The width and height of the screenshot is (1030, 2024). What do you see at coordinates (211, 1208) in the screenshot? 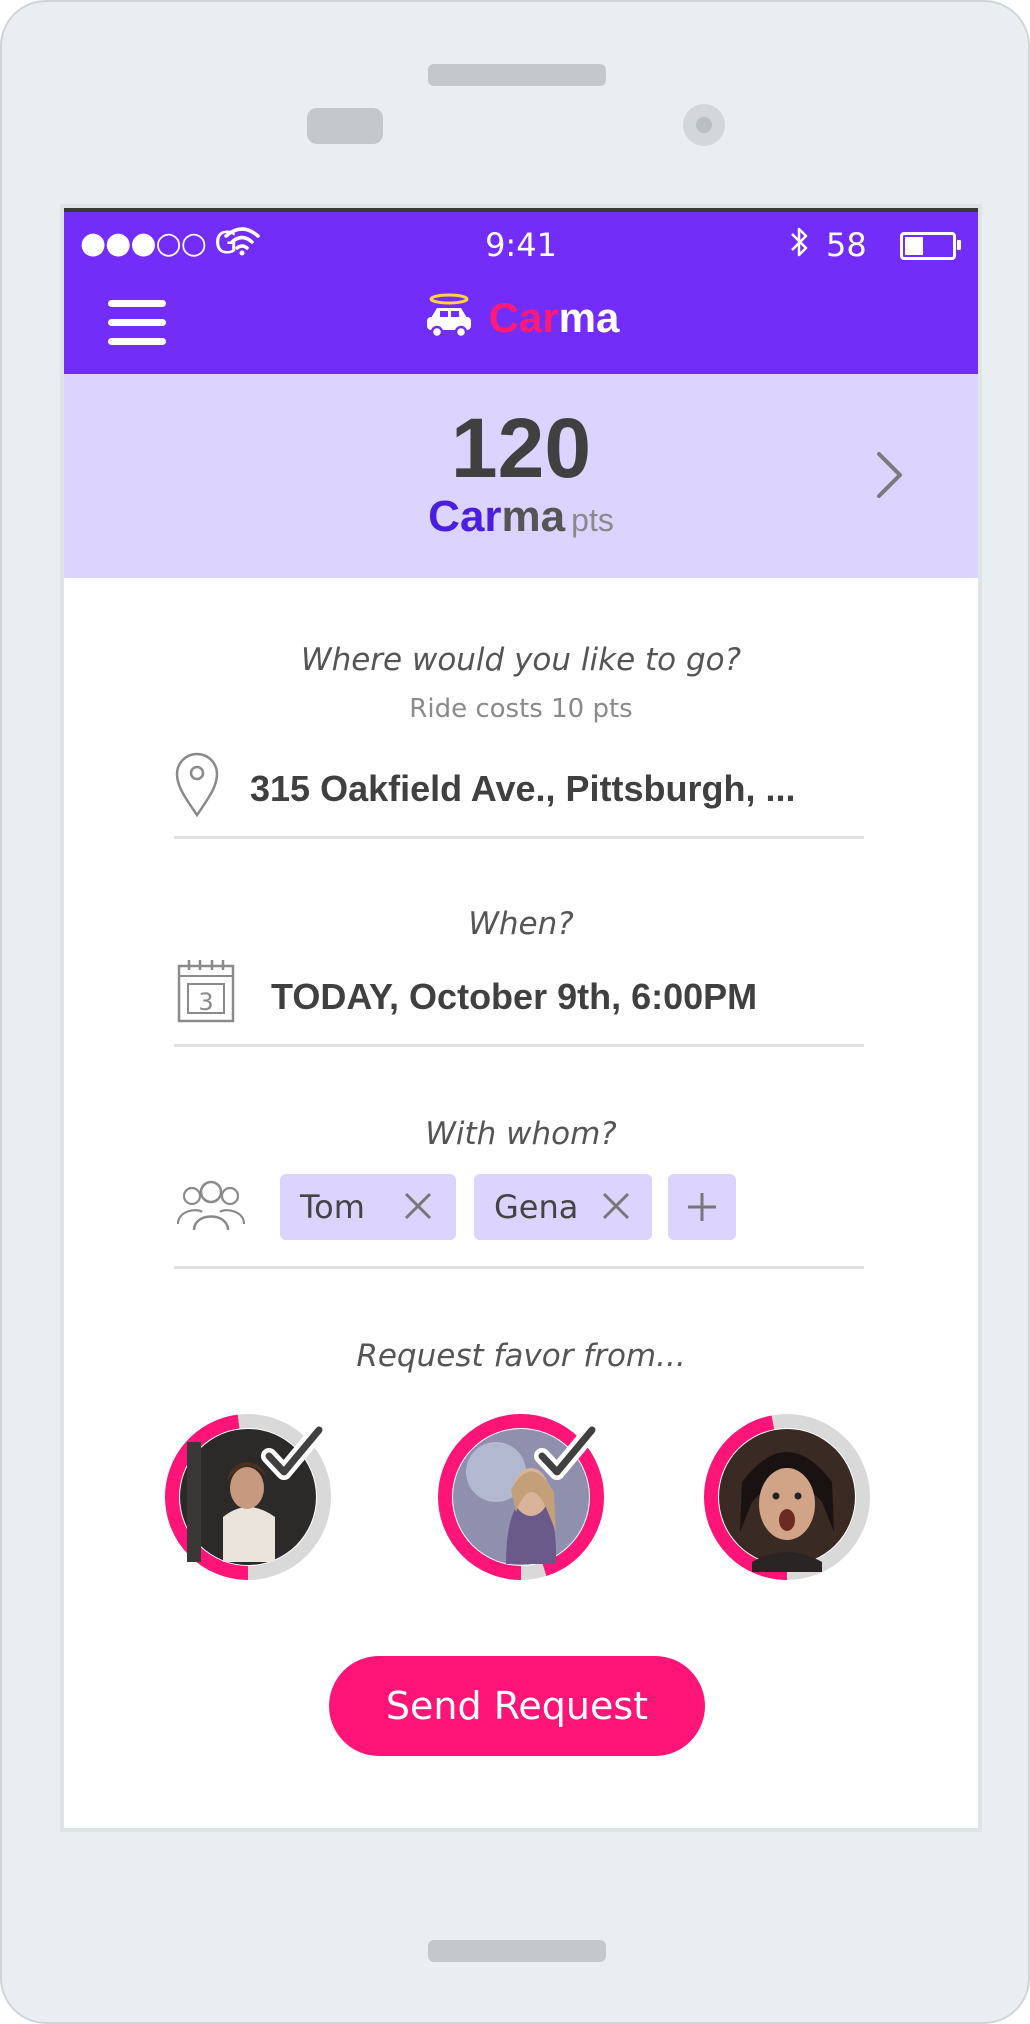
I see `group-people-icon` at bounding box center [211, 1208].